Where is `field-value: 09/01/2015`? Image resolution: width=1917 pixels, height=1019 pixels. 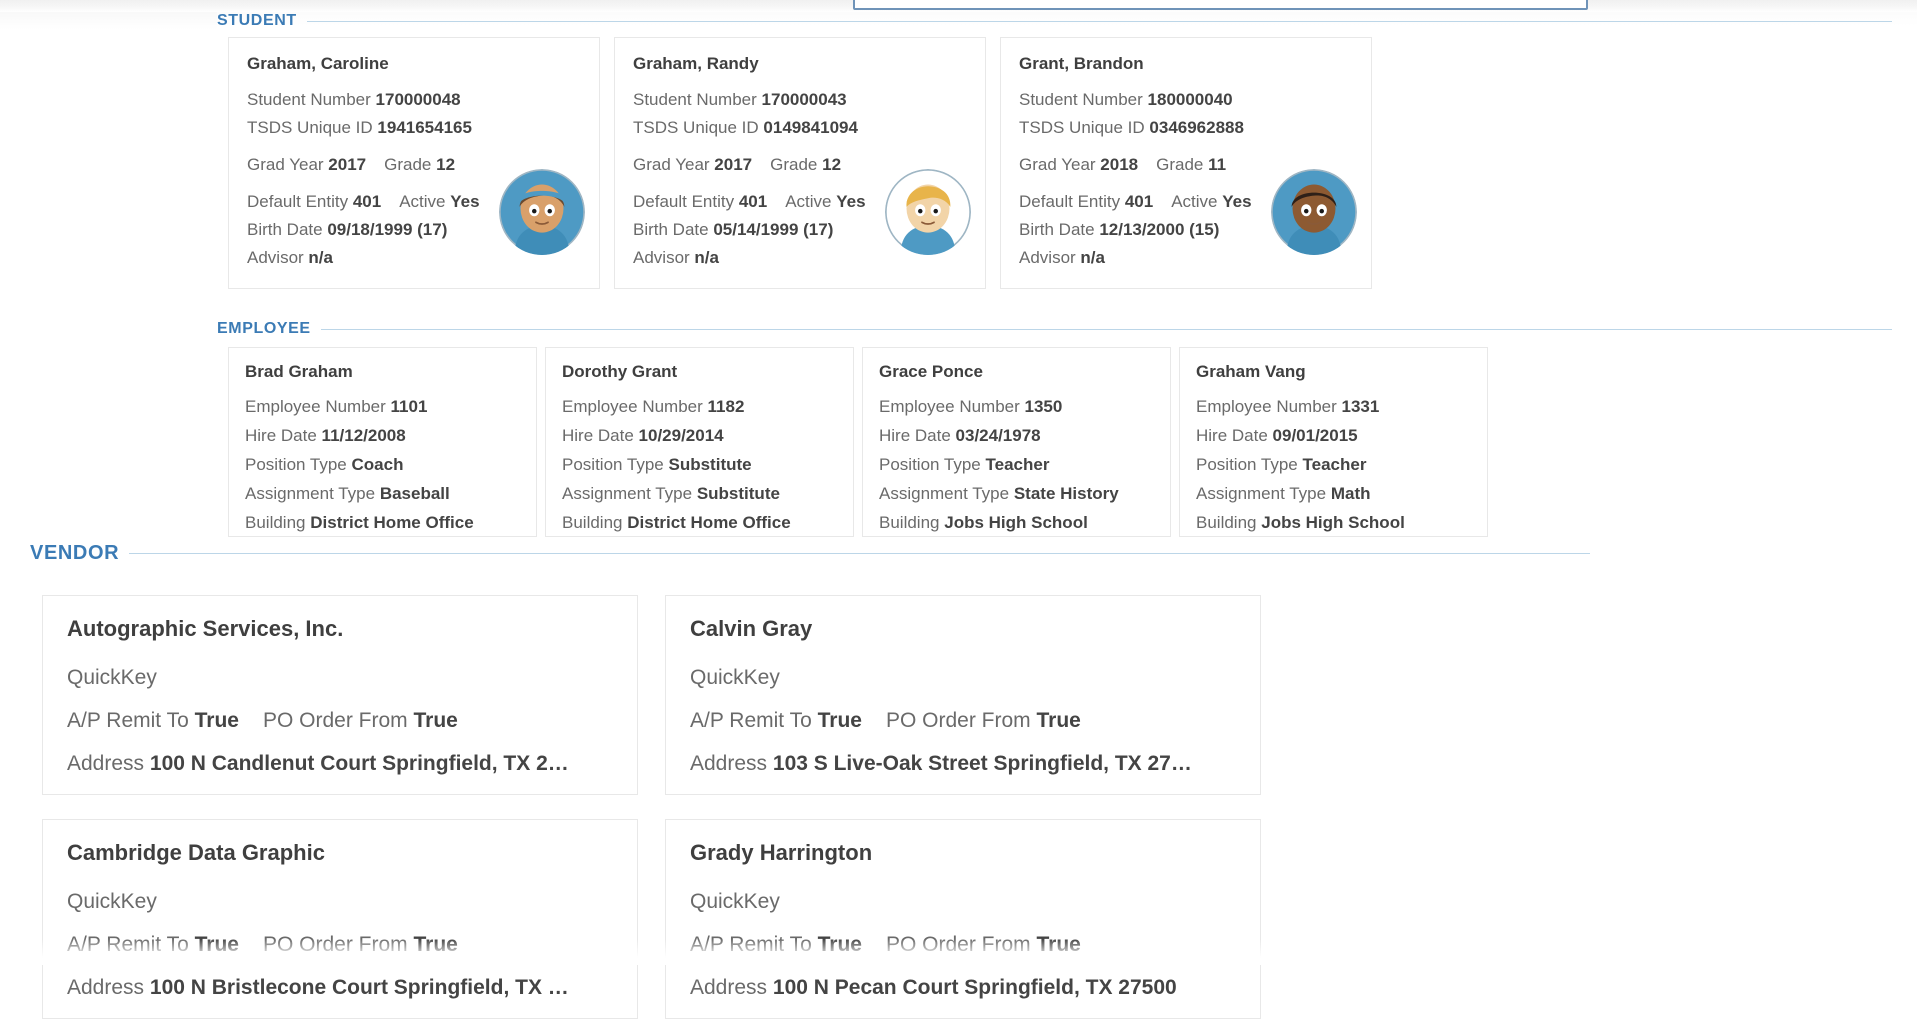
field-value: 09/01/2015 is located at coordinates (1315, 435).